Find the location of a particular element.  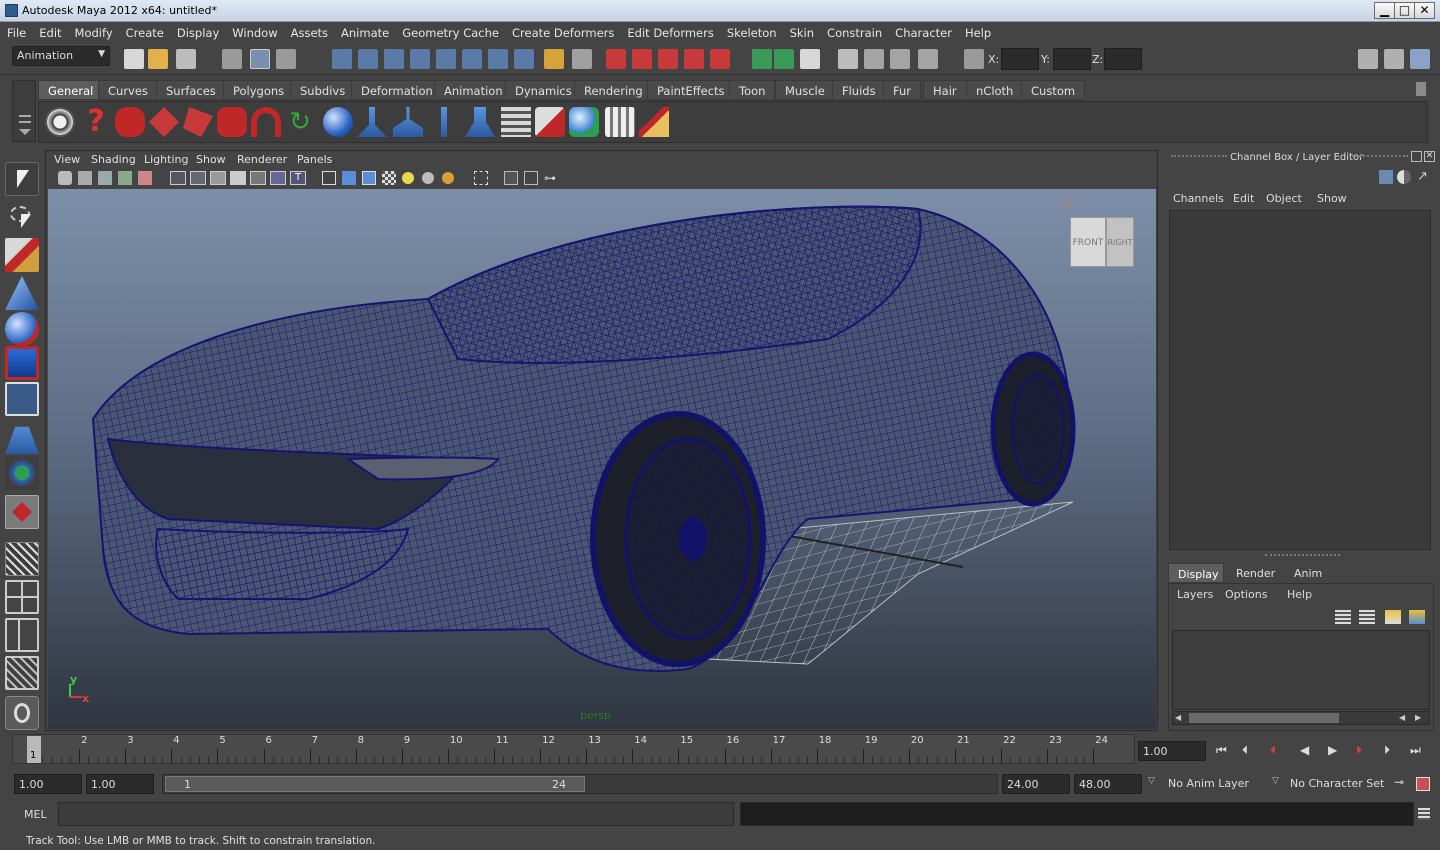

panel-menu-view: View is located at coordinates (67, 159).